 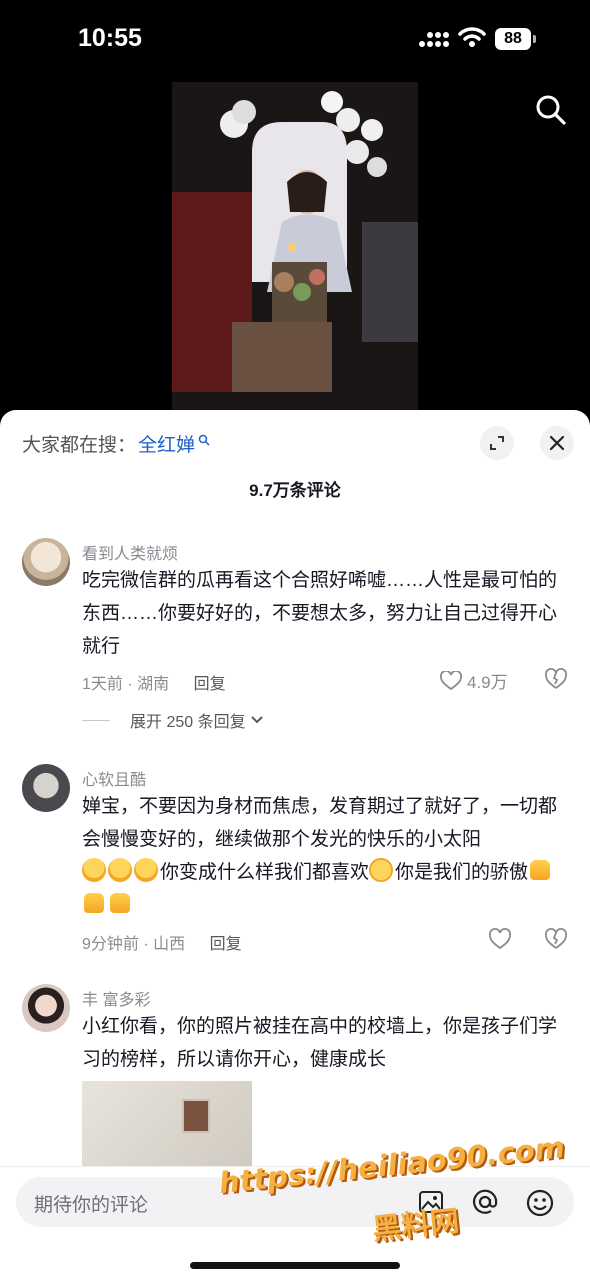 I want to click on chevron-down-icon, so click(x=256, y=720).